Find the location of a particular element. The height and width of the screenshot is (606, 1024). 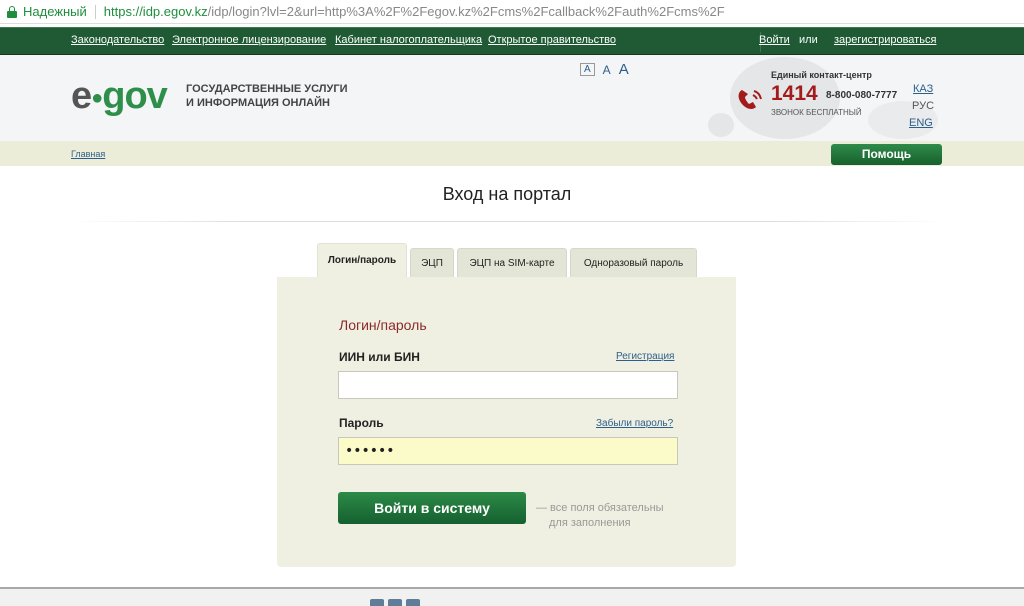

required-note-line-2: для заполнения is located at coordinates (590, 523).